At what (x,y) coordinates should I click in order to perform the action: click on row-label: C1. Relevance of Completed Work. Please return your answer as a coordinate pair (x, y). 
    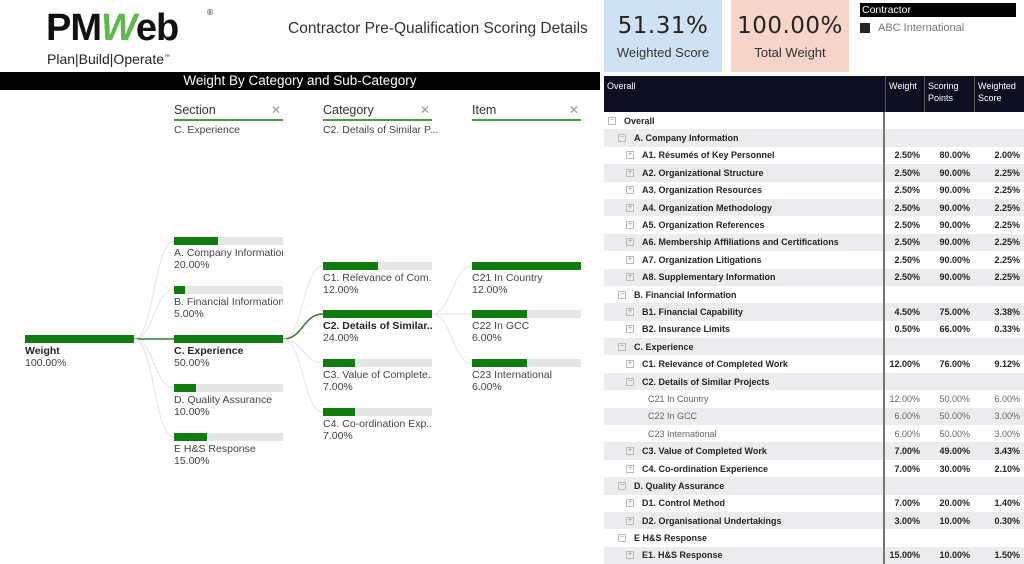
    Looking at the image, I should click on (715, 364).